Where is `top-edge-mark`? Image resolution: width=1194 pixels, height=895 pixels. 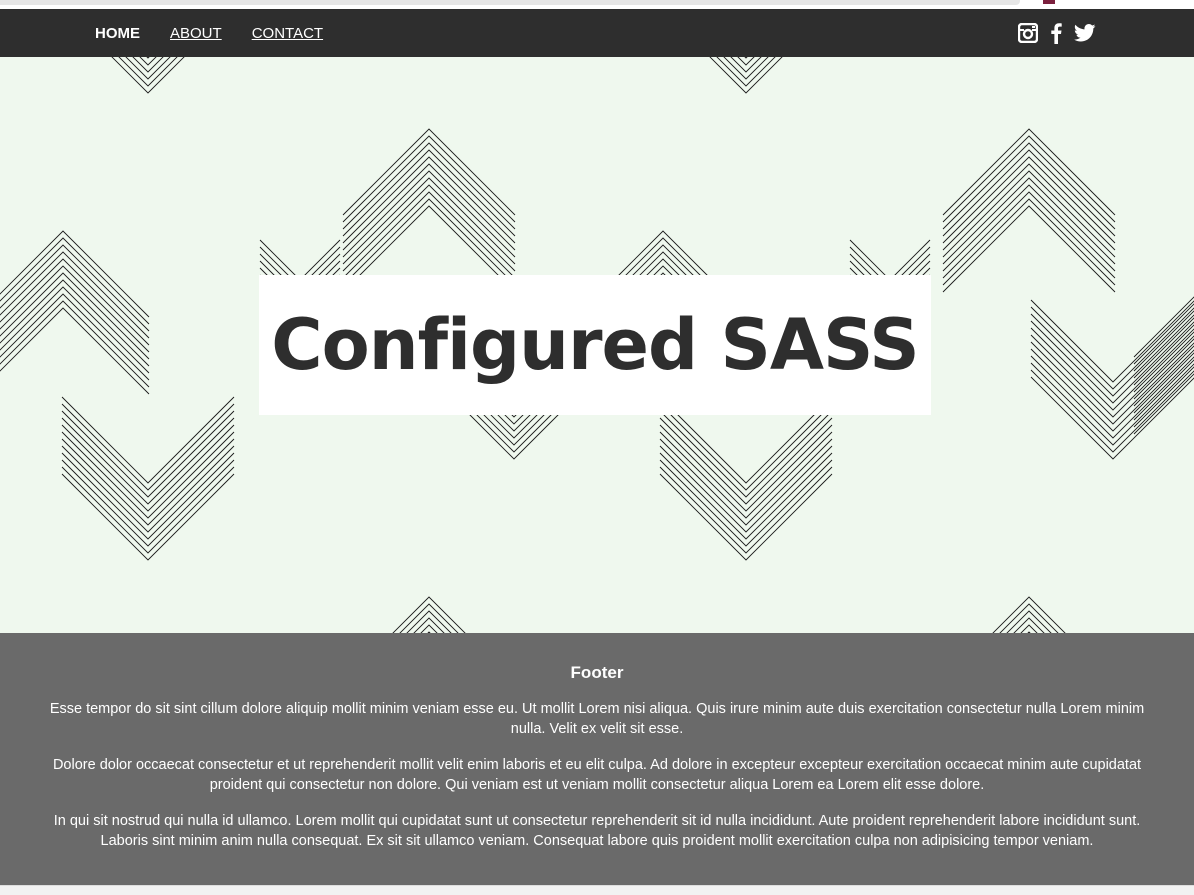
top-edge-mark is located at coordinates (1049, 2).